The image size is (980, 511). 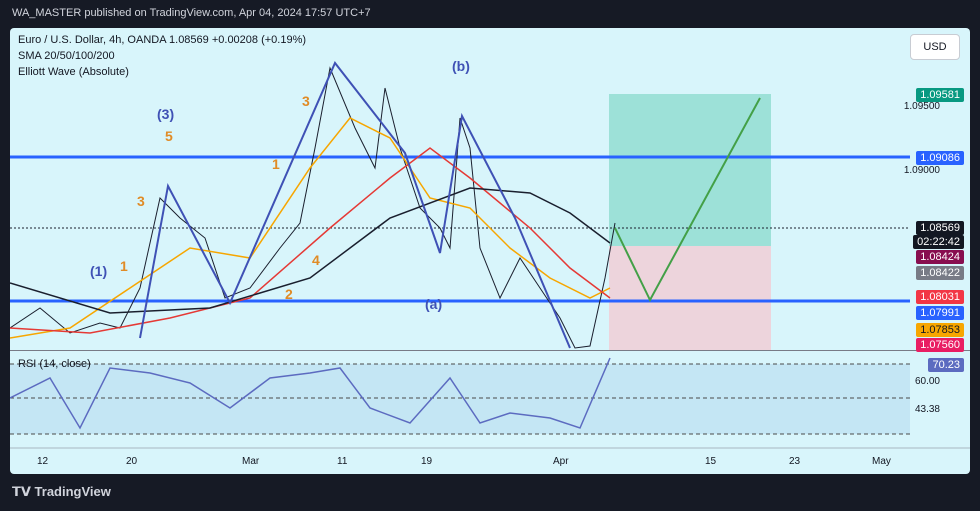 I want to click on time-axis-label: 12, so click(x=43, y=461).